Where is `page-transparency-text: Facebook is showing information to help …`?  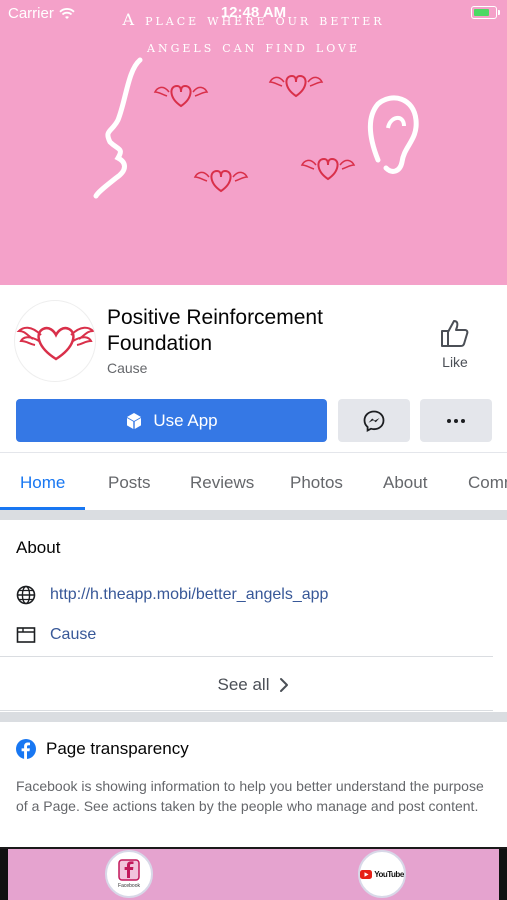
page-transparency-text: Facebook is showing information to help … is located at coordinates (250, 796).